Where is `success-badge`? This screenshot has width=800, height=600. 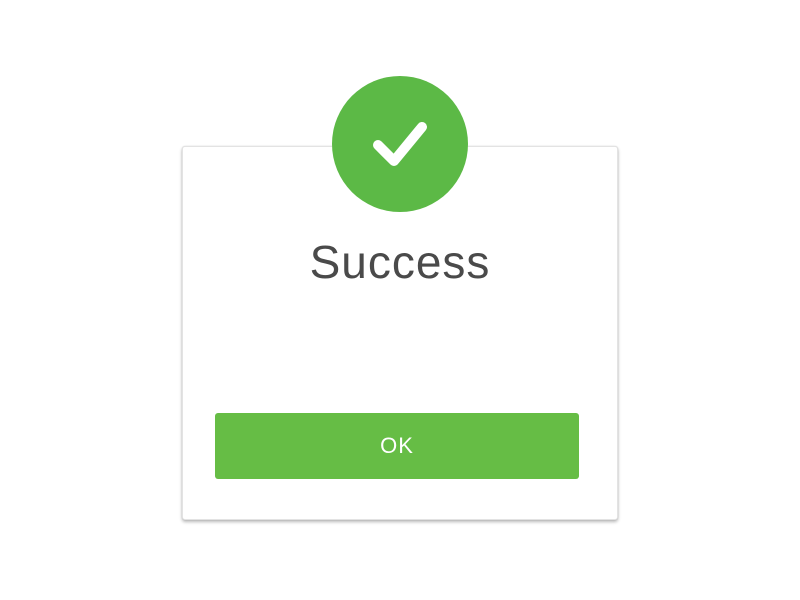
success-badge is located at coordinates (400, 144).